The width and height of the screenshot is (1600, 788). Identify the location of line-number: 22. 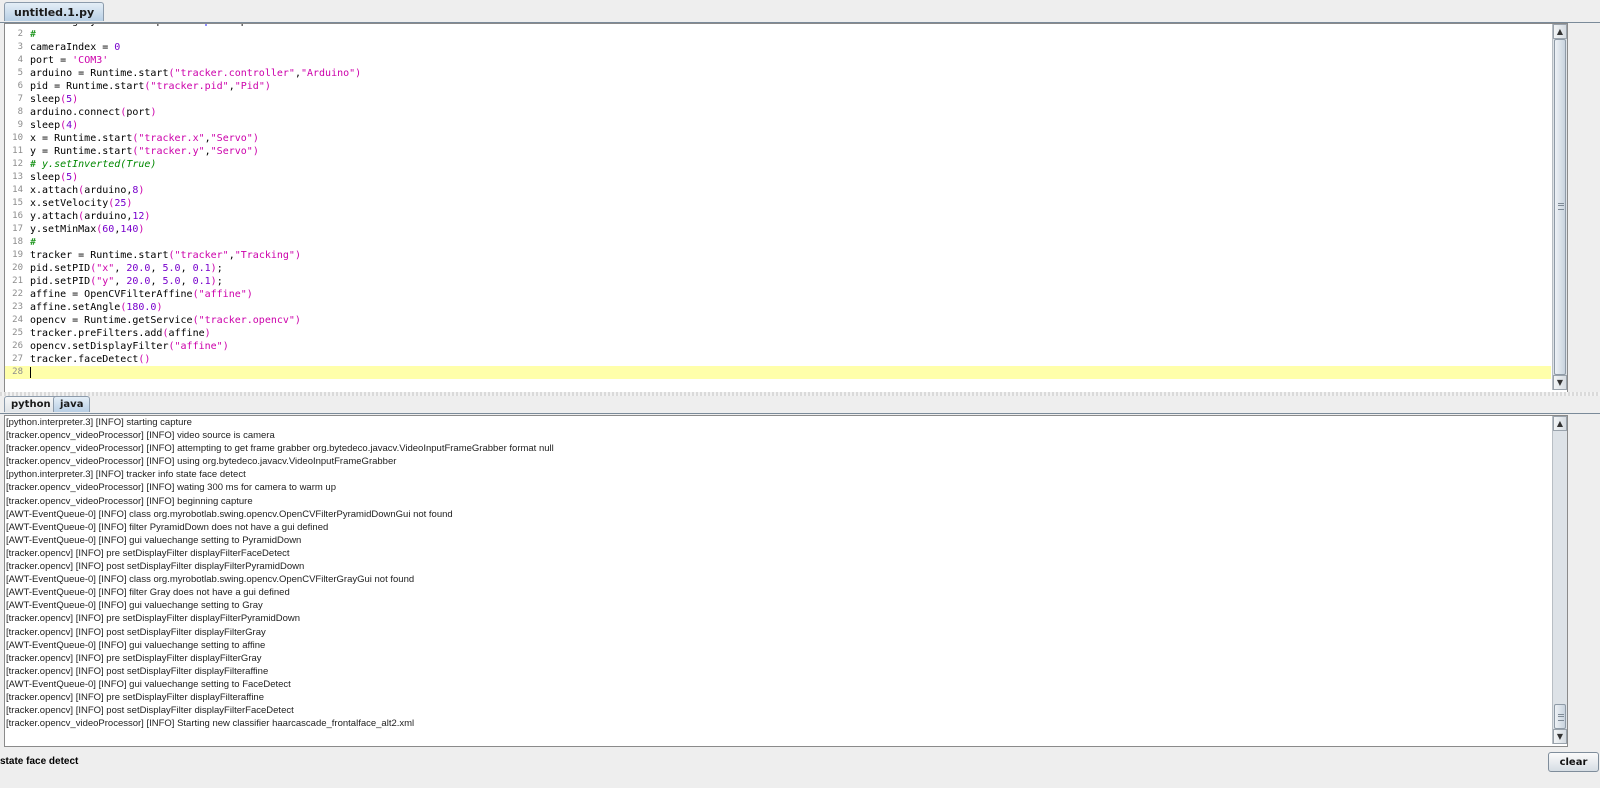
(17, 294).